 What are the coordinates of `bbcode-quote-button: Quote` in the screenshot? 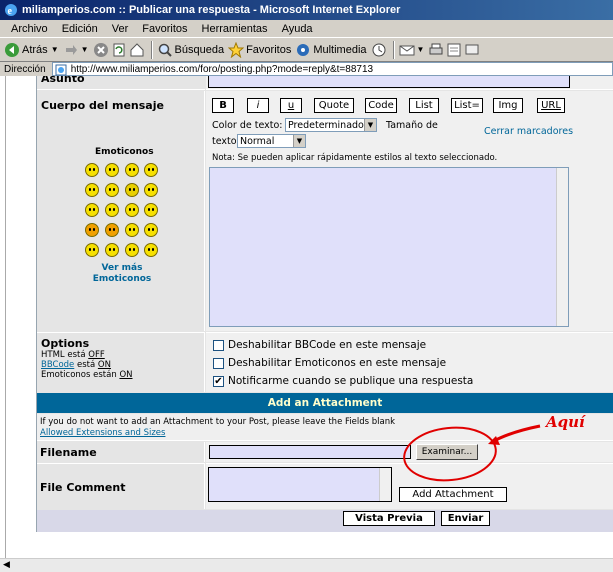 It's located at (334, 105).